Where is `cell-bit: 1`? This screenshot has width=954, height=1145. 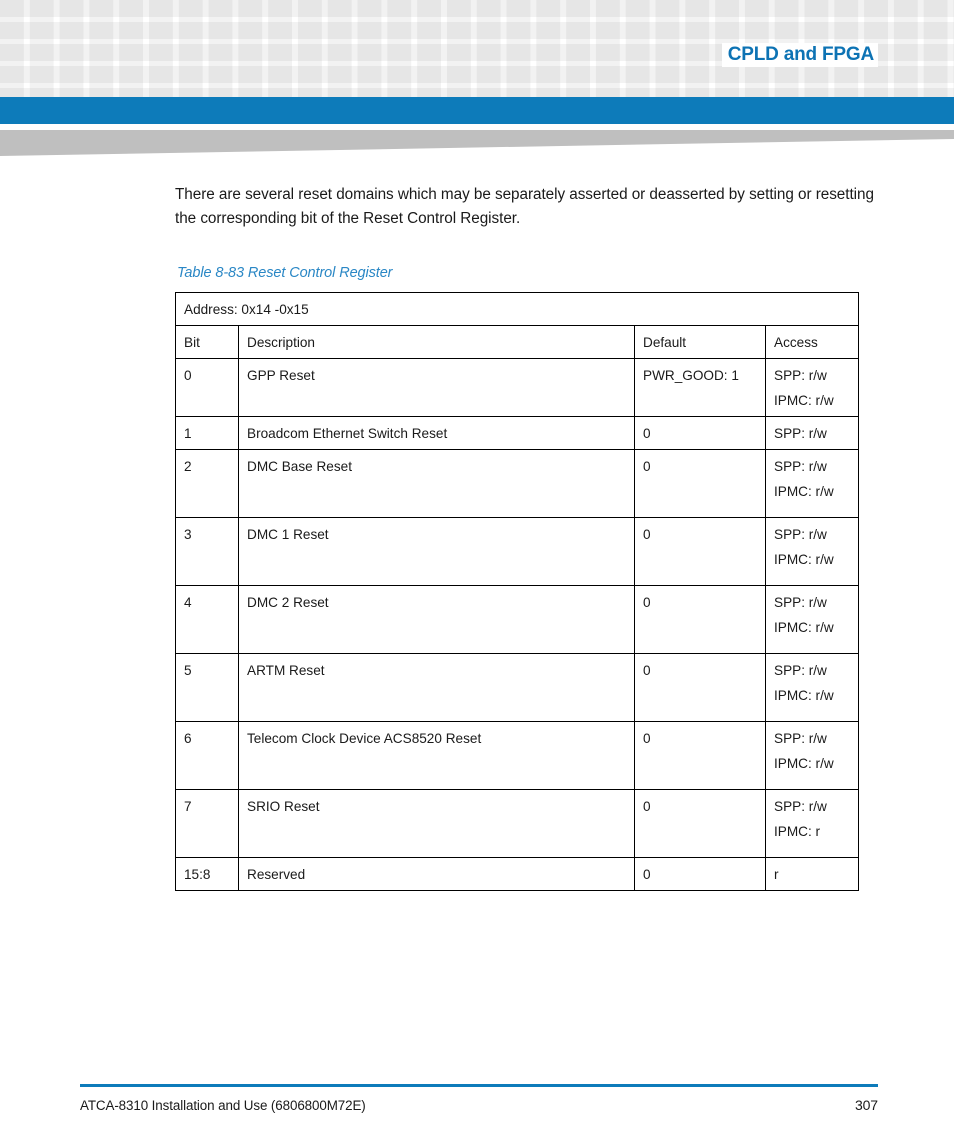
cell-bit: 1 is located at coordinates (207, 433).